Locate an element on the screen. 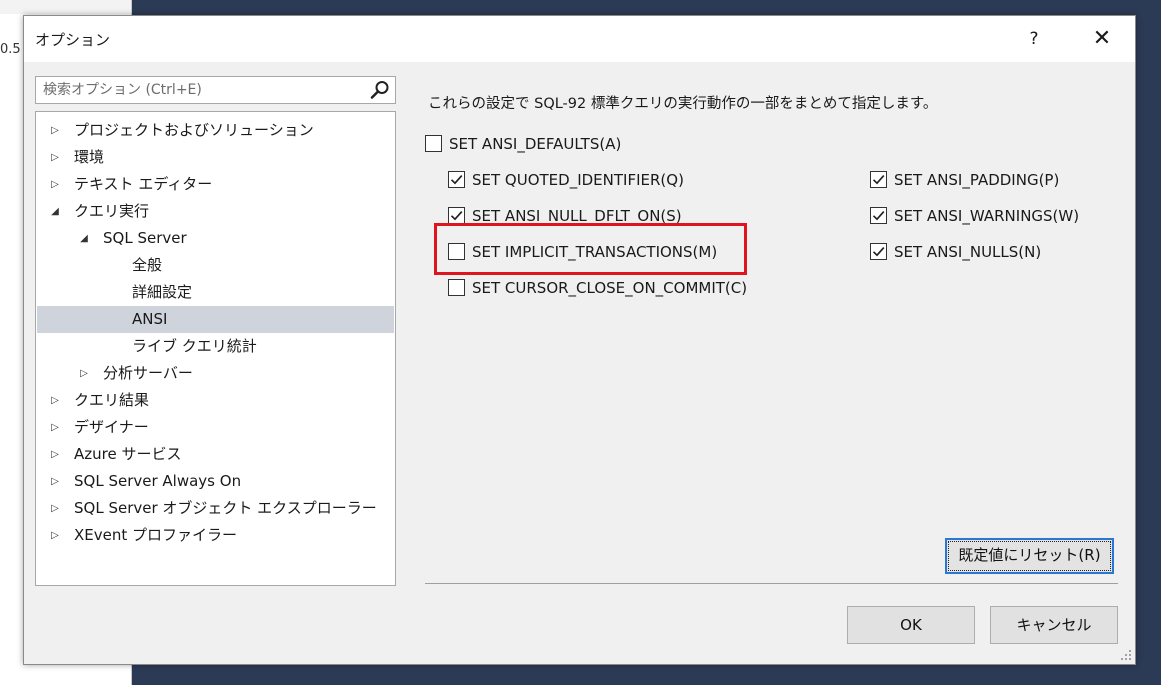 The image size is (1161, 685). close-icon: ✕ is located at coordinates (1102, 38).